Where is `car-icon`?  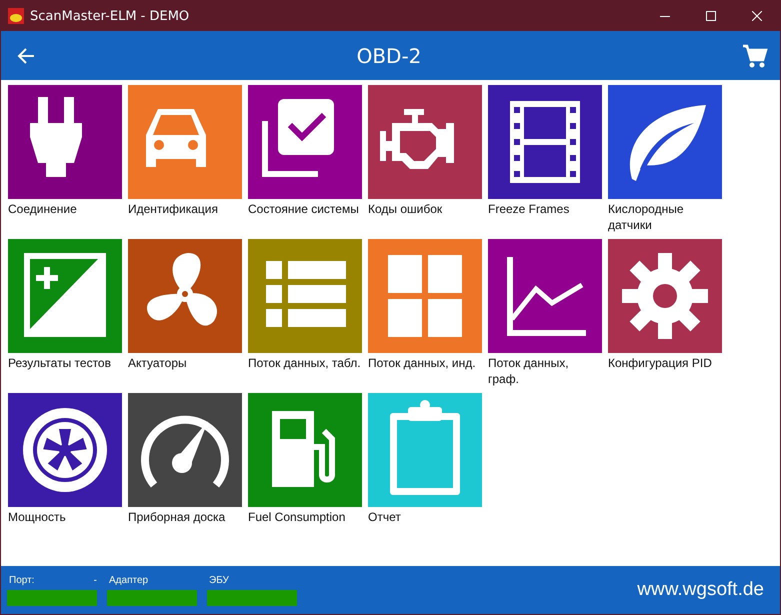 car-icon is located at coordinates (176, 138).